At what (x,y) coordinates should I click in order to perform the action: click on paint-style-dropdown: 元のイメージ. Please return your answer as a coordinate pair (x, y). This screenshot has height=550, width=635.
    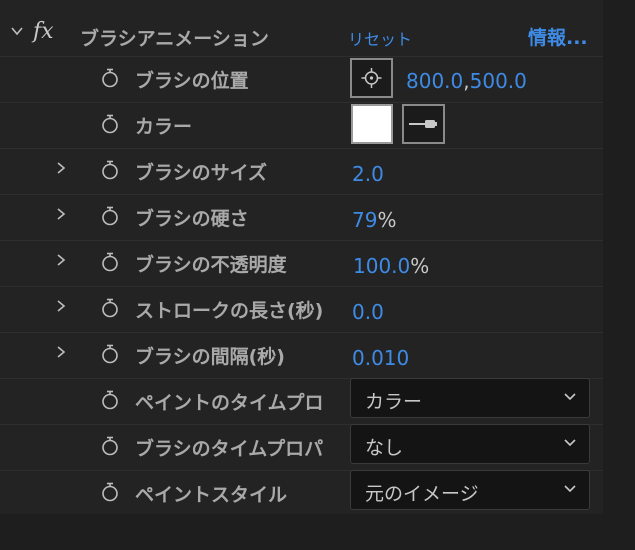
    Looking at the image, I should click on (470, 490).